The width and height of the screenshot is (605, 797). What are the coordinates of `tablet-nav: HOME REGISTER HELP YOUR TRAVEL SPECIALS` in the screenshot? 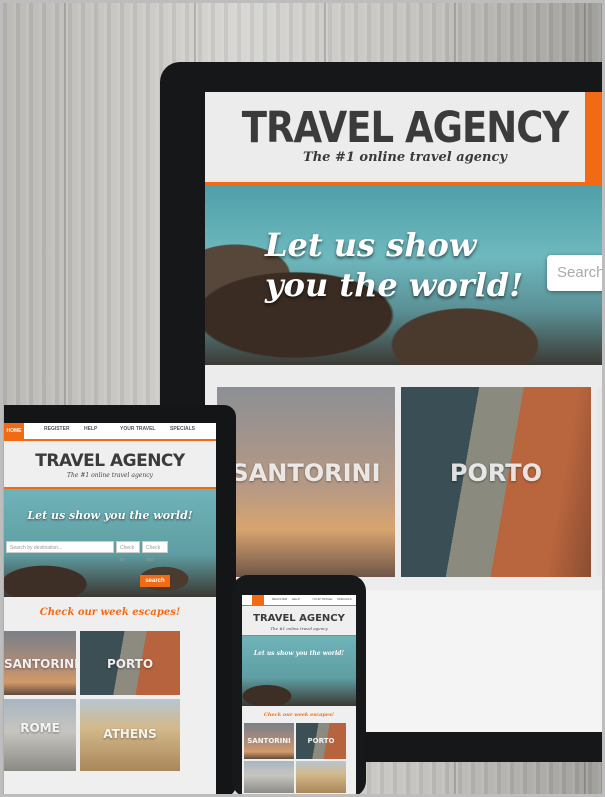 It's located at (110, 432).